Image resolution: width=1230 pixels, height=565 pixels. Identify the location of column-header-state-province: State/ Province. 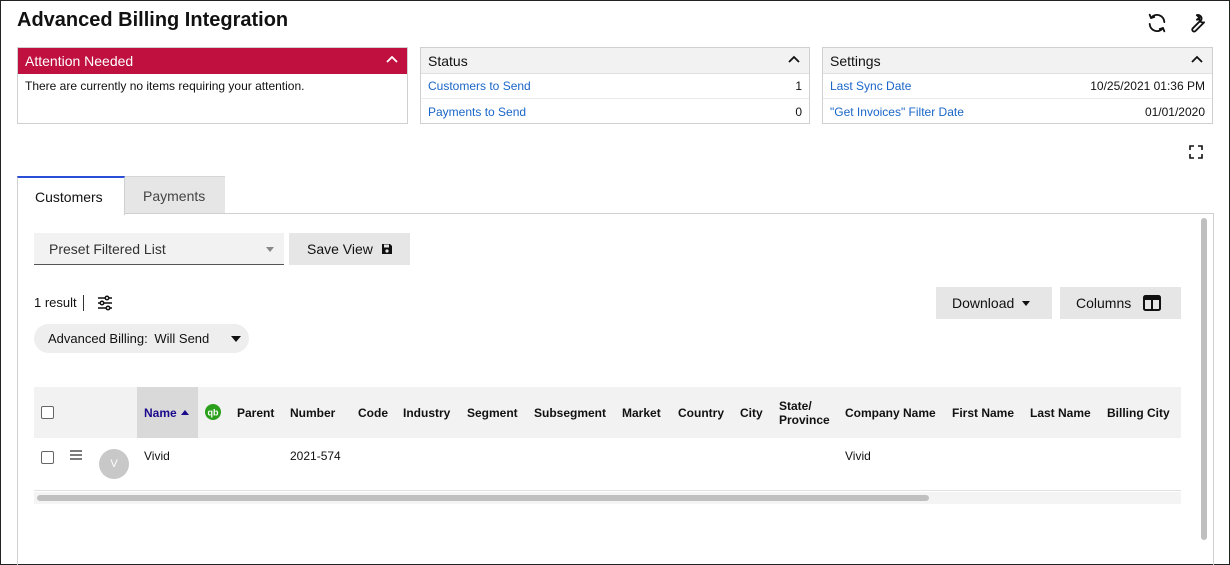
(808, 412).